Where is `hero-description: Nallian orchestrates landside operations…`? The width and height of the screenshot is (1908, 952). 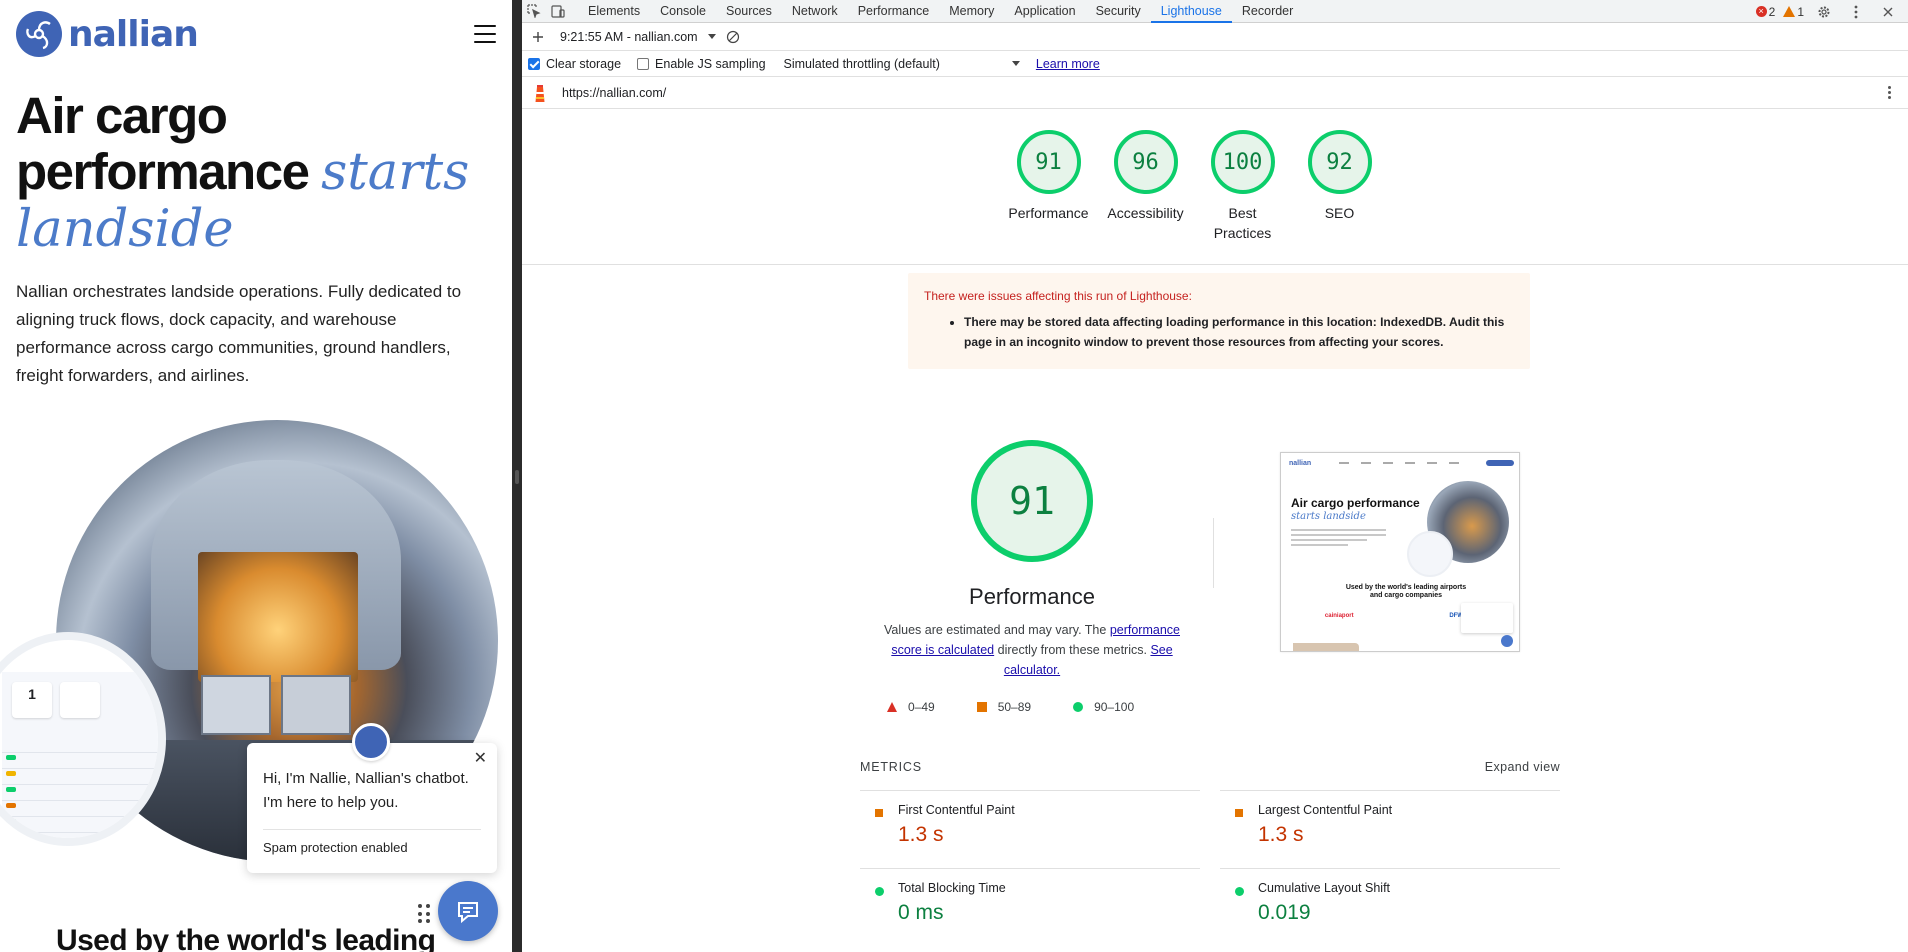
hero-description: Nallian orchestrates landside operations… is located at coordinates (239, 333).